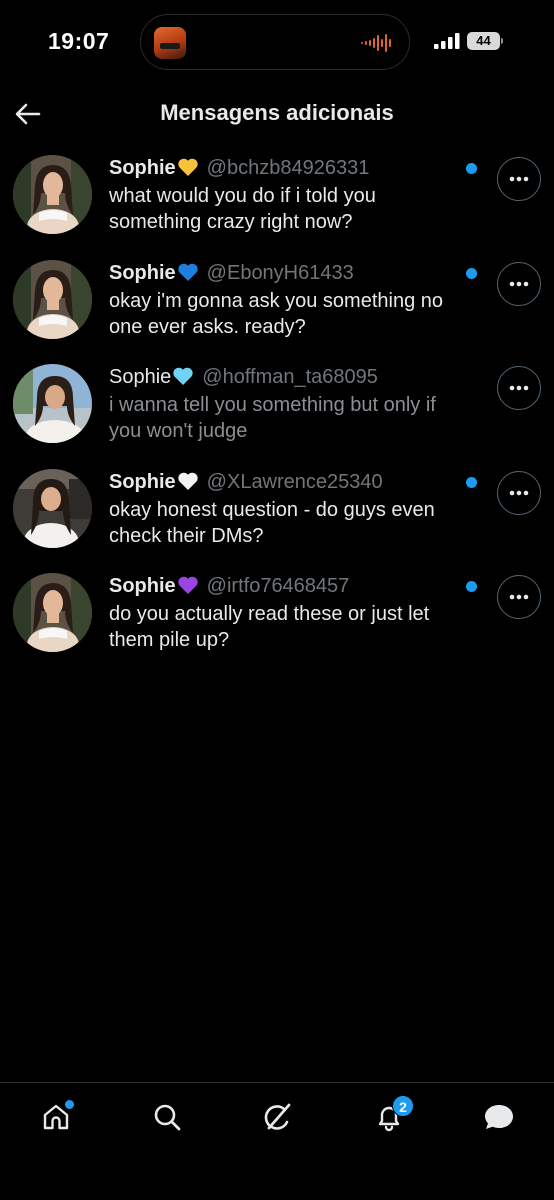 The image size is (554, 1200). Describe the element at coordinates (56, 1117) in the screenshot. I see `nav-home` at that location.